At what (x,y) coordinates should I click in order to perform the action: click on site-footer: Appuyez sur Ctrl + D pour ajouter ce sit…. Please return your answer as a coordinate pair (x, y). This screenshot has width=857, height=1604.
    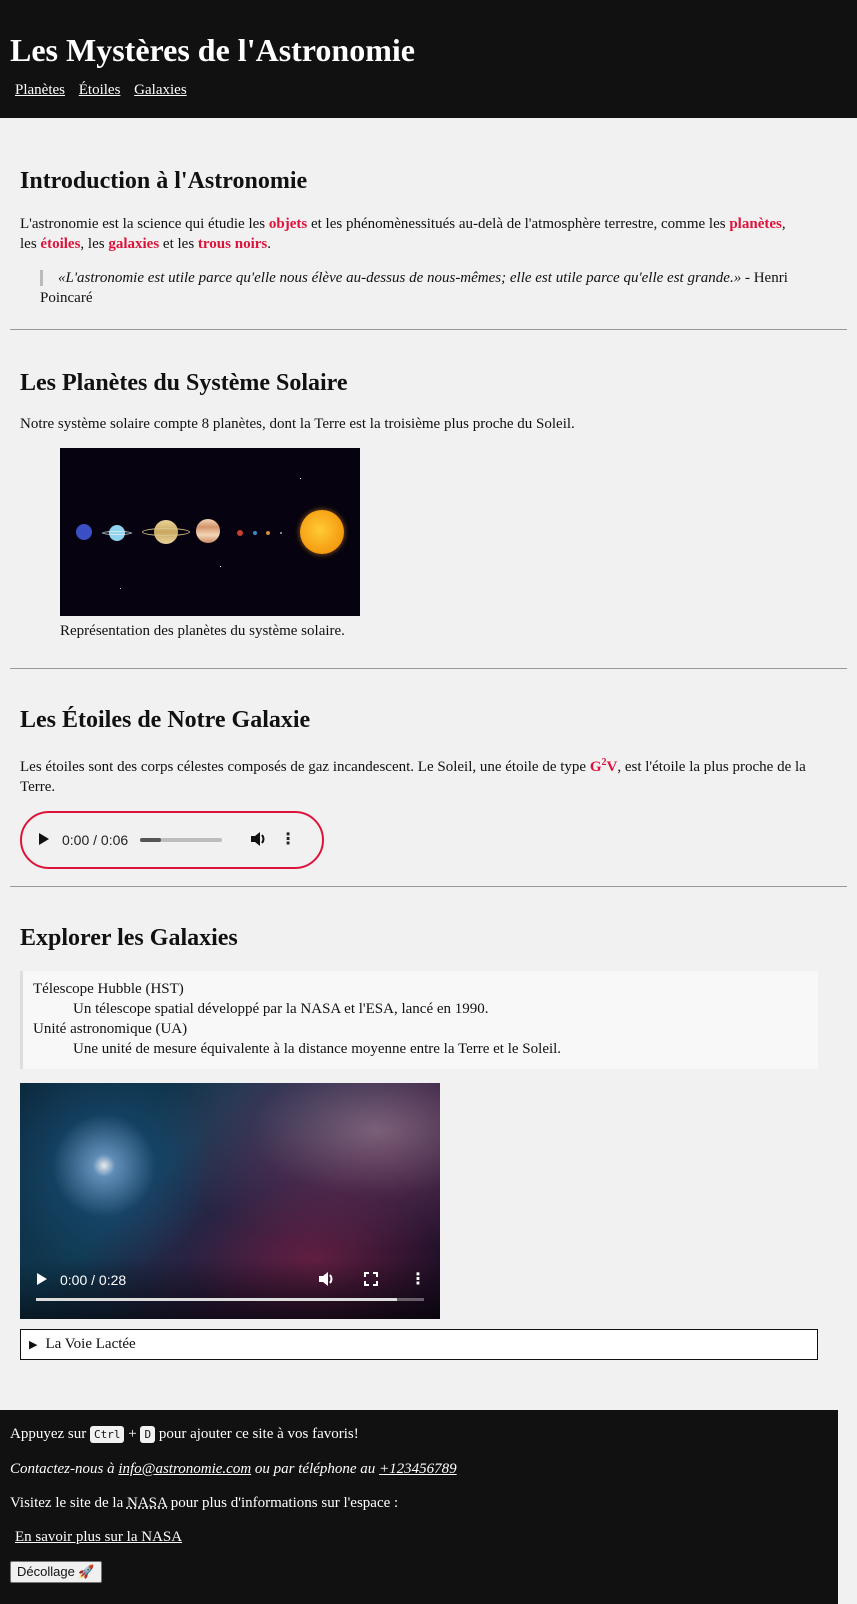
    Looking at the image, I should click on (419, 1507).